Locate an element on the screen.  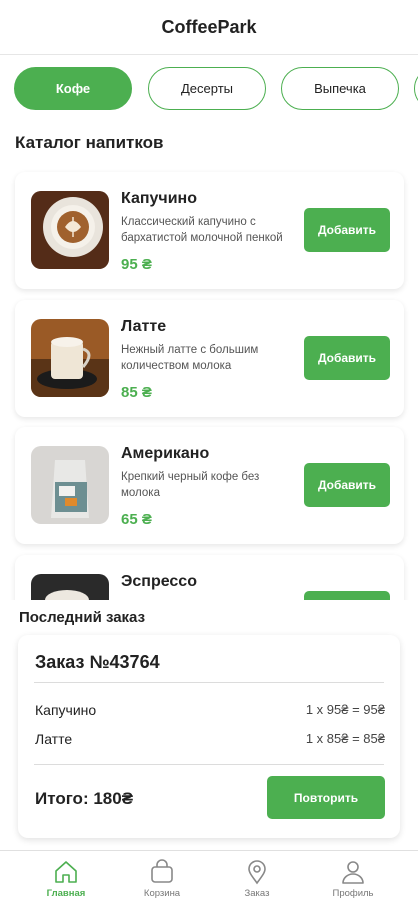
nav-label: Главная is located at coordinates (66, 893).